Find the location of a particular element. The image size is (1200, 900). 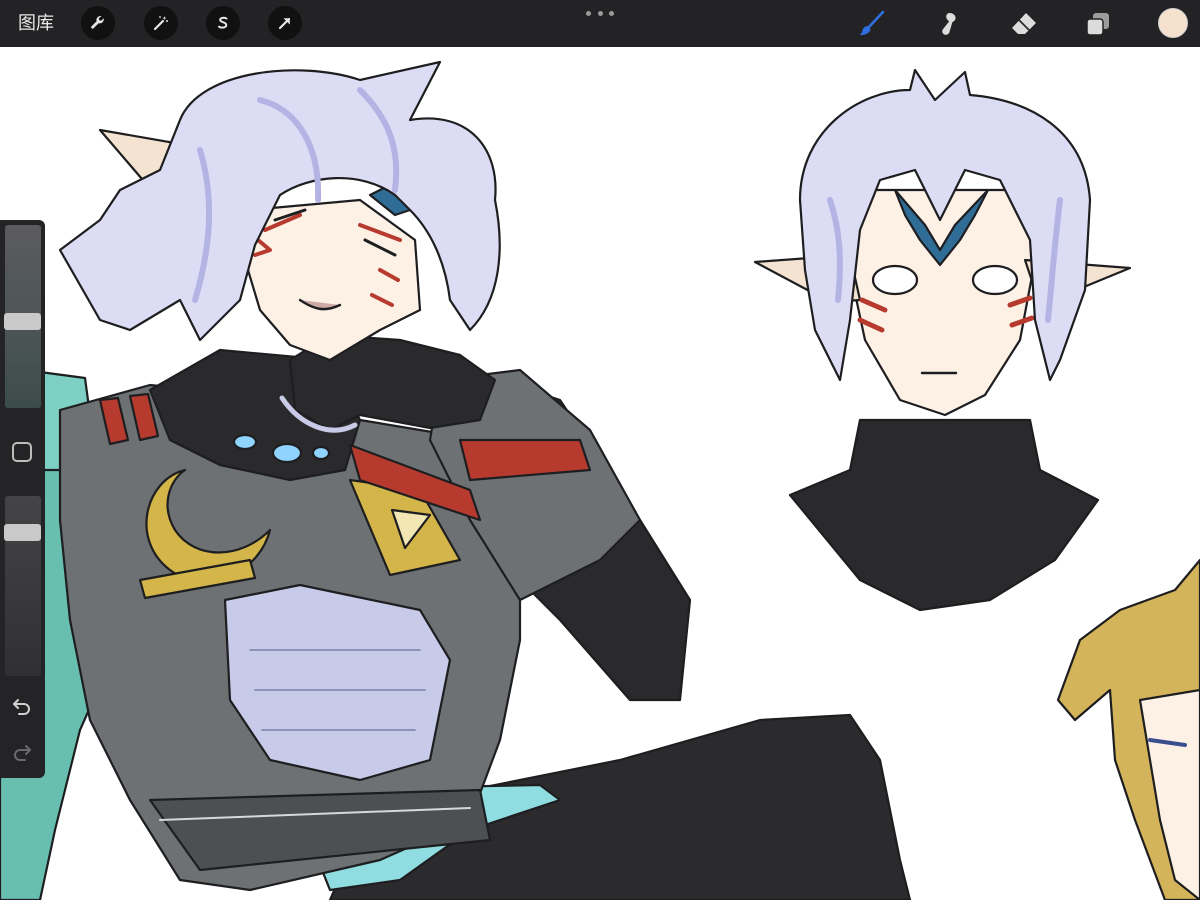

wrench-icon is located at coordinates (97, 22).